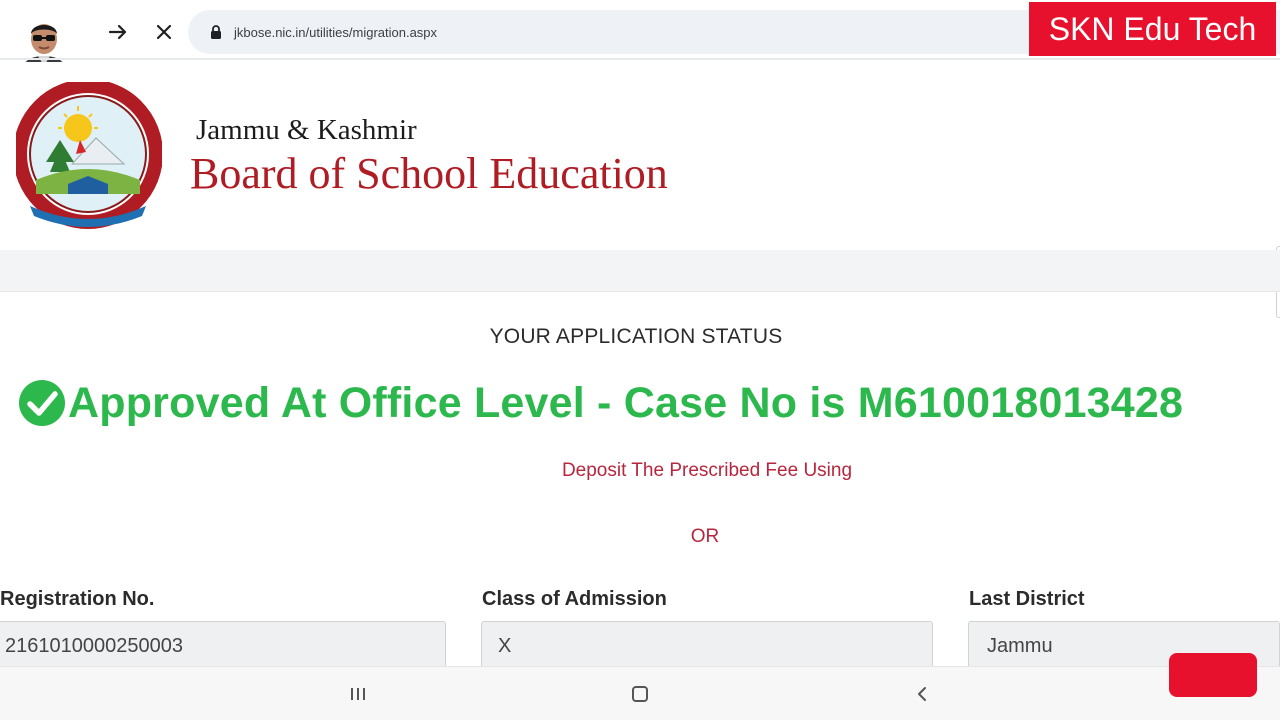  What do you see at coordinates (42, 403) in the screenshot?
I see `check-circle-icon` at bounding box center [42, 403].